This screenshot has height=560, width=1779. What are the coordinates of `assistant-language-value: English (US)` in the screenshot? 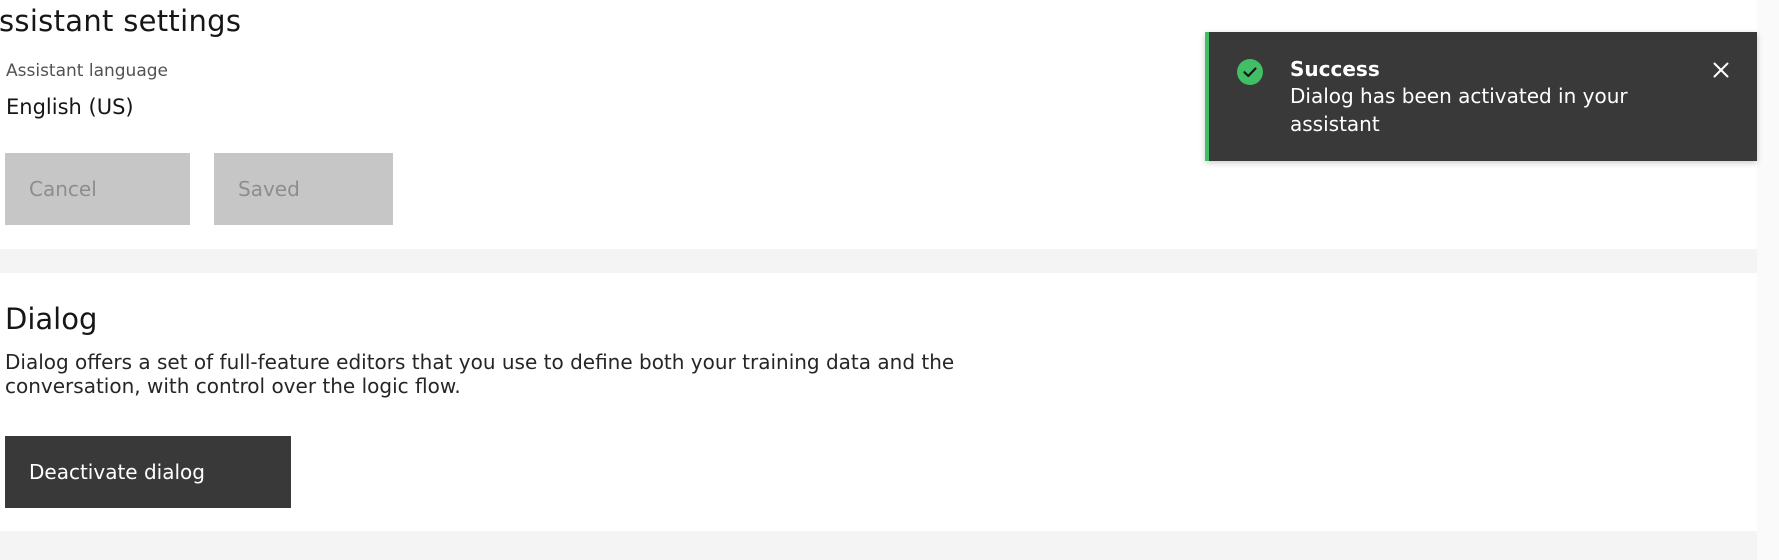 It's located at (70, 107).